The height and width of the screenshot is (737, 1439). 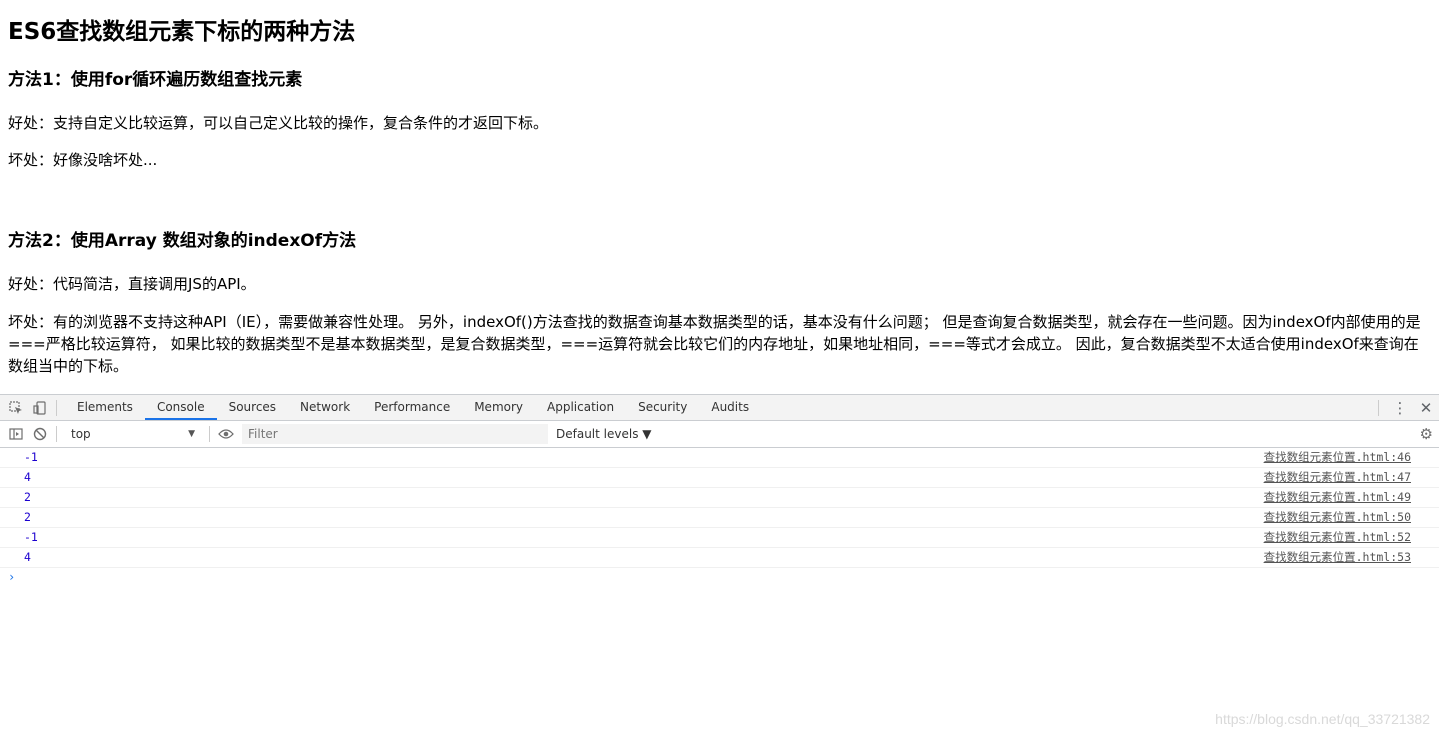 What do you see at coordinates (662, 407) in the screenshot?
I see `tab-security: Security` at bounding box center [662, 407].